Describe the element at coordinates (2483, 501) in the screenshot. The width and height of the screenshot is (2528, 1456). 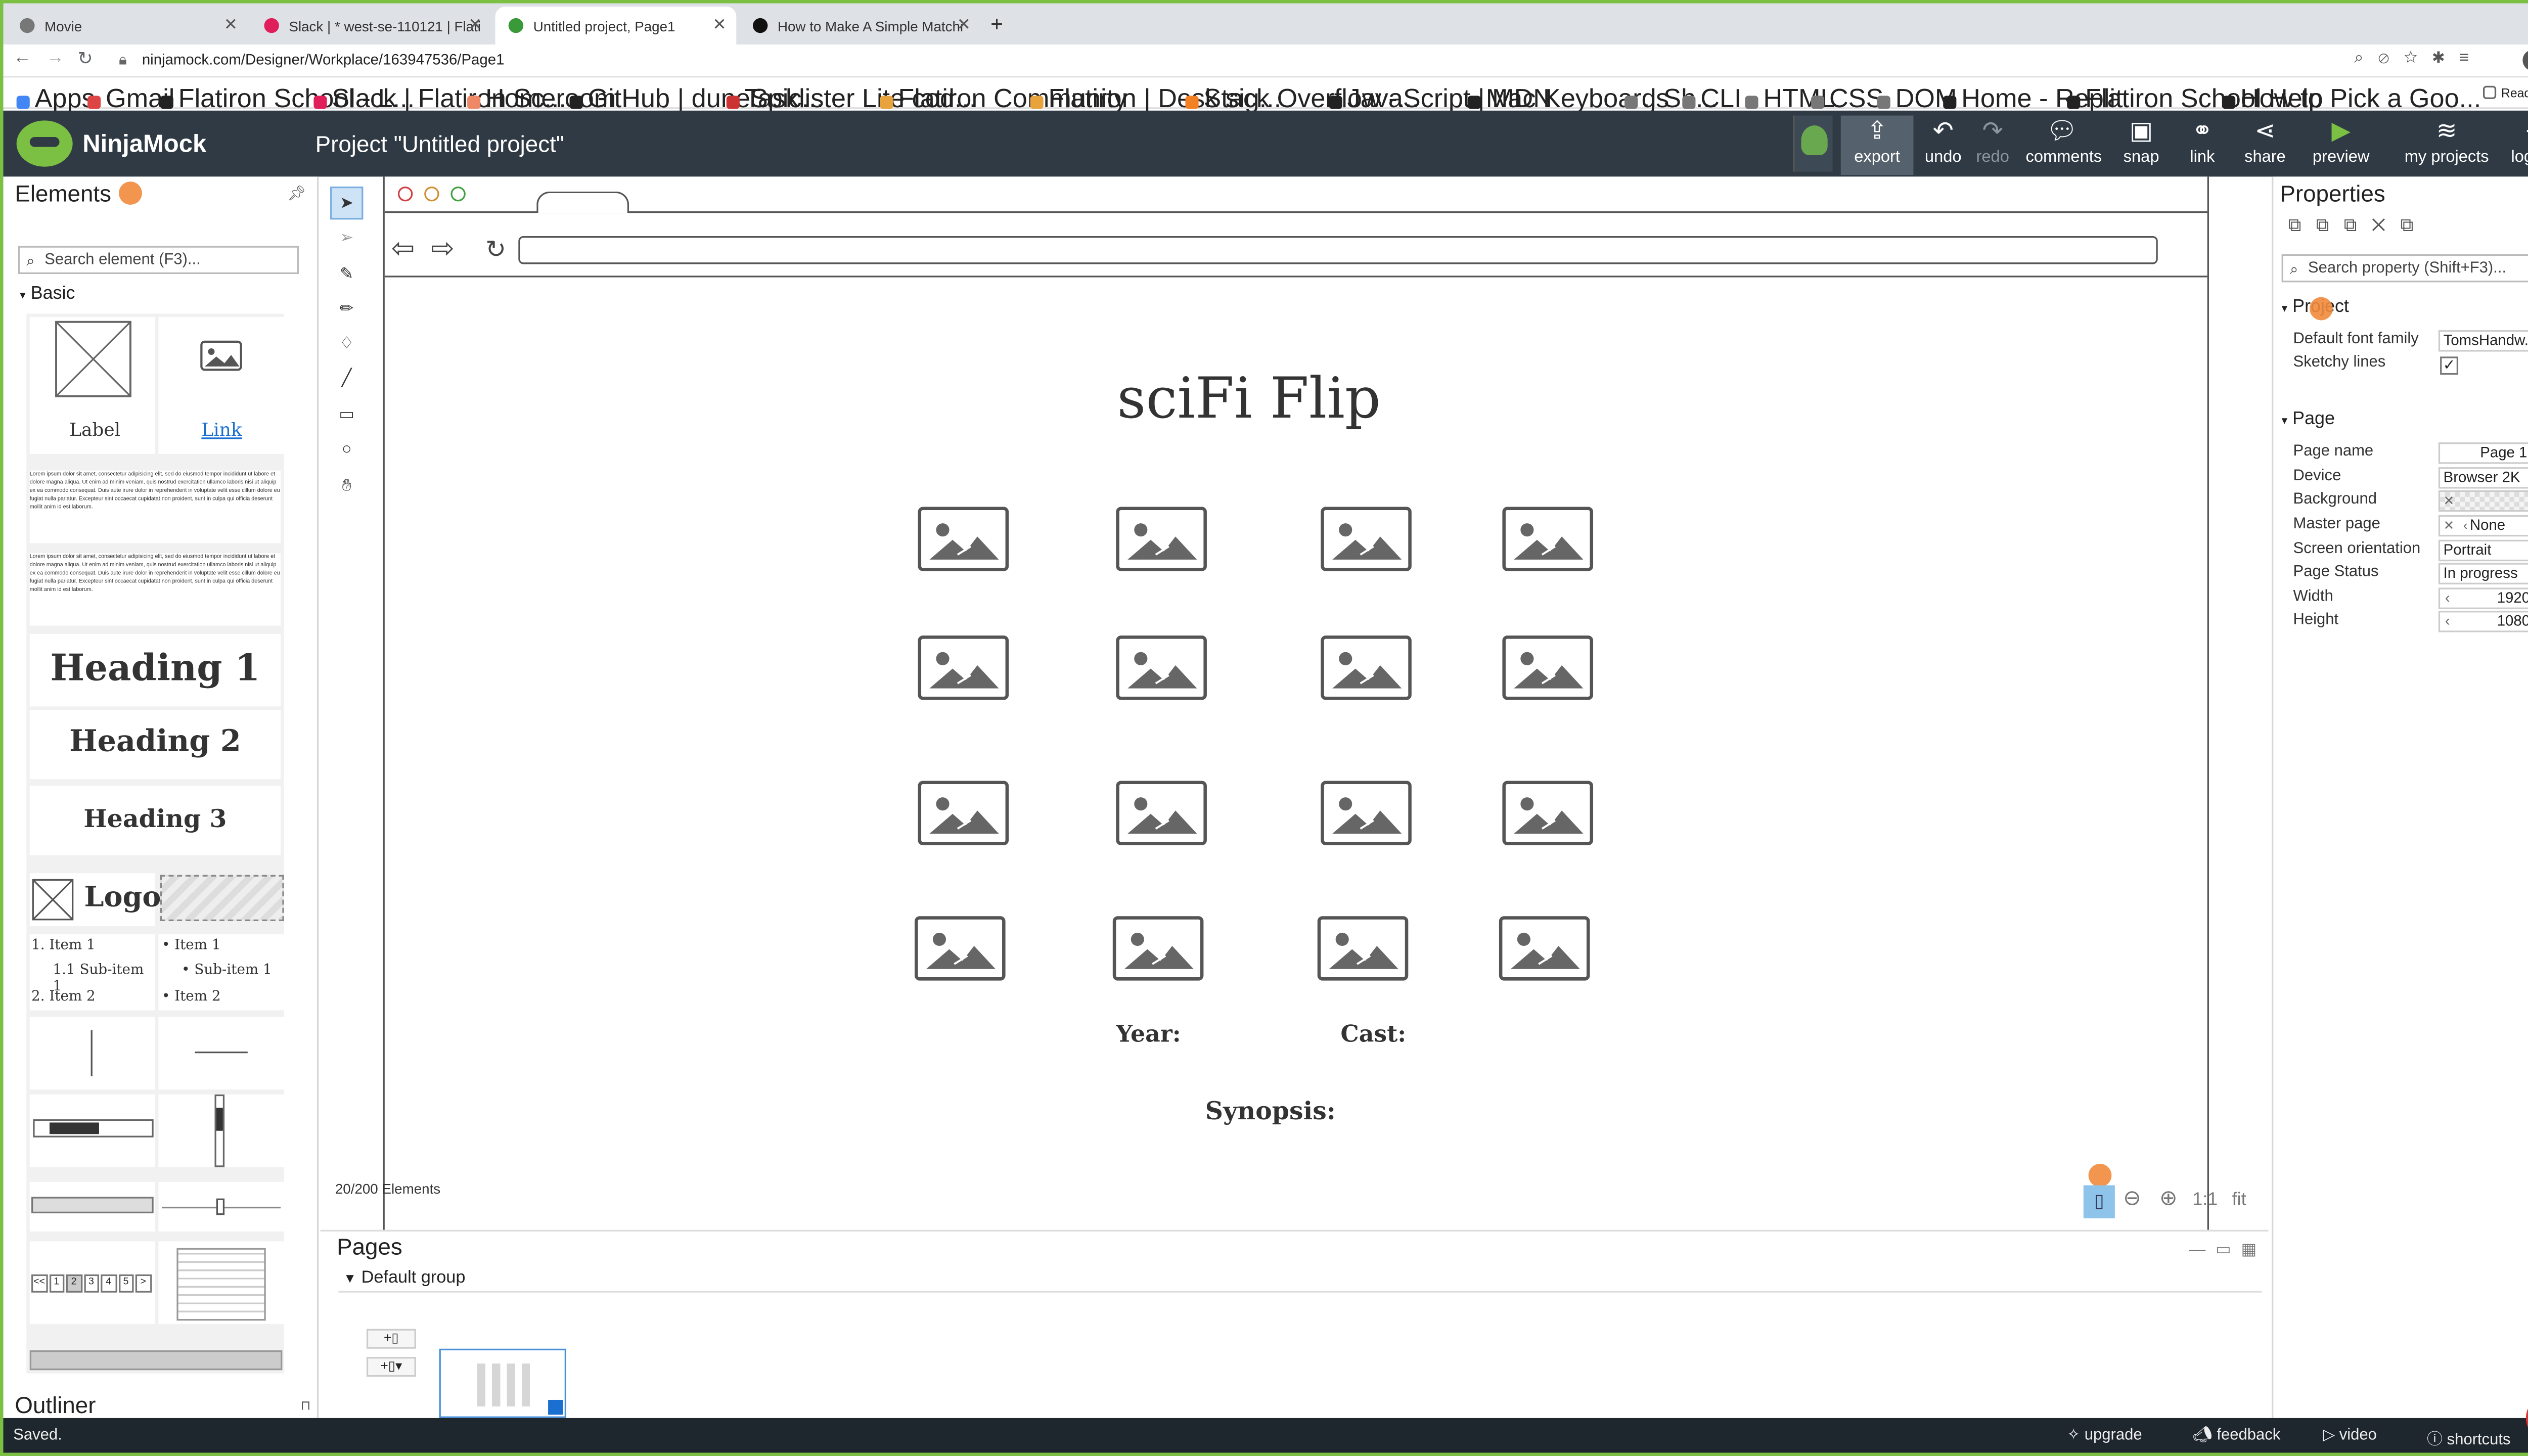
I see `property-value-field: ✕` at that location.